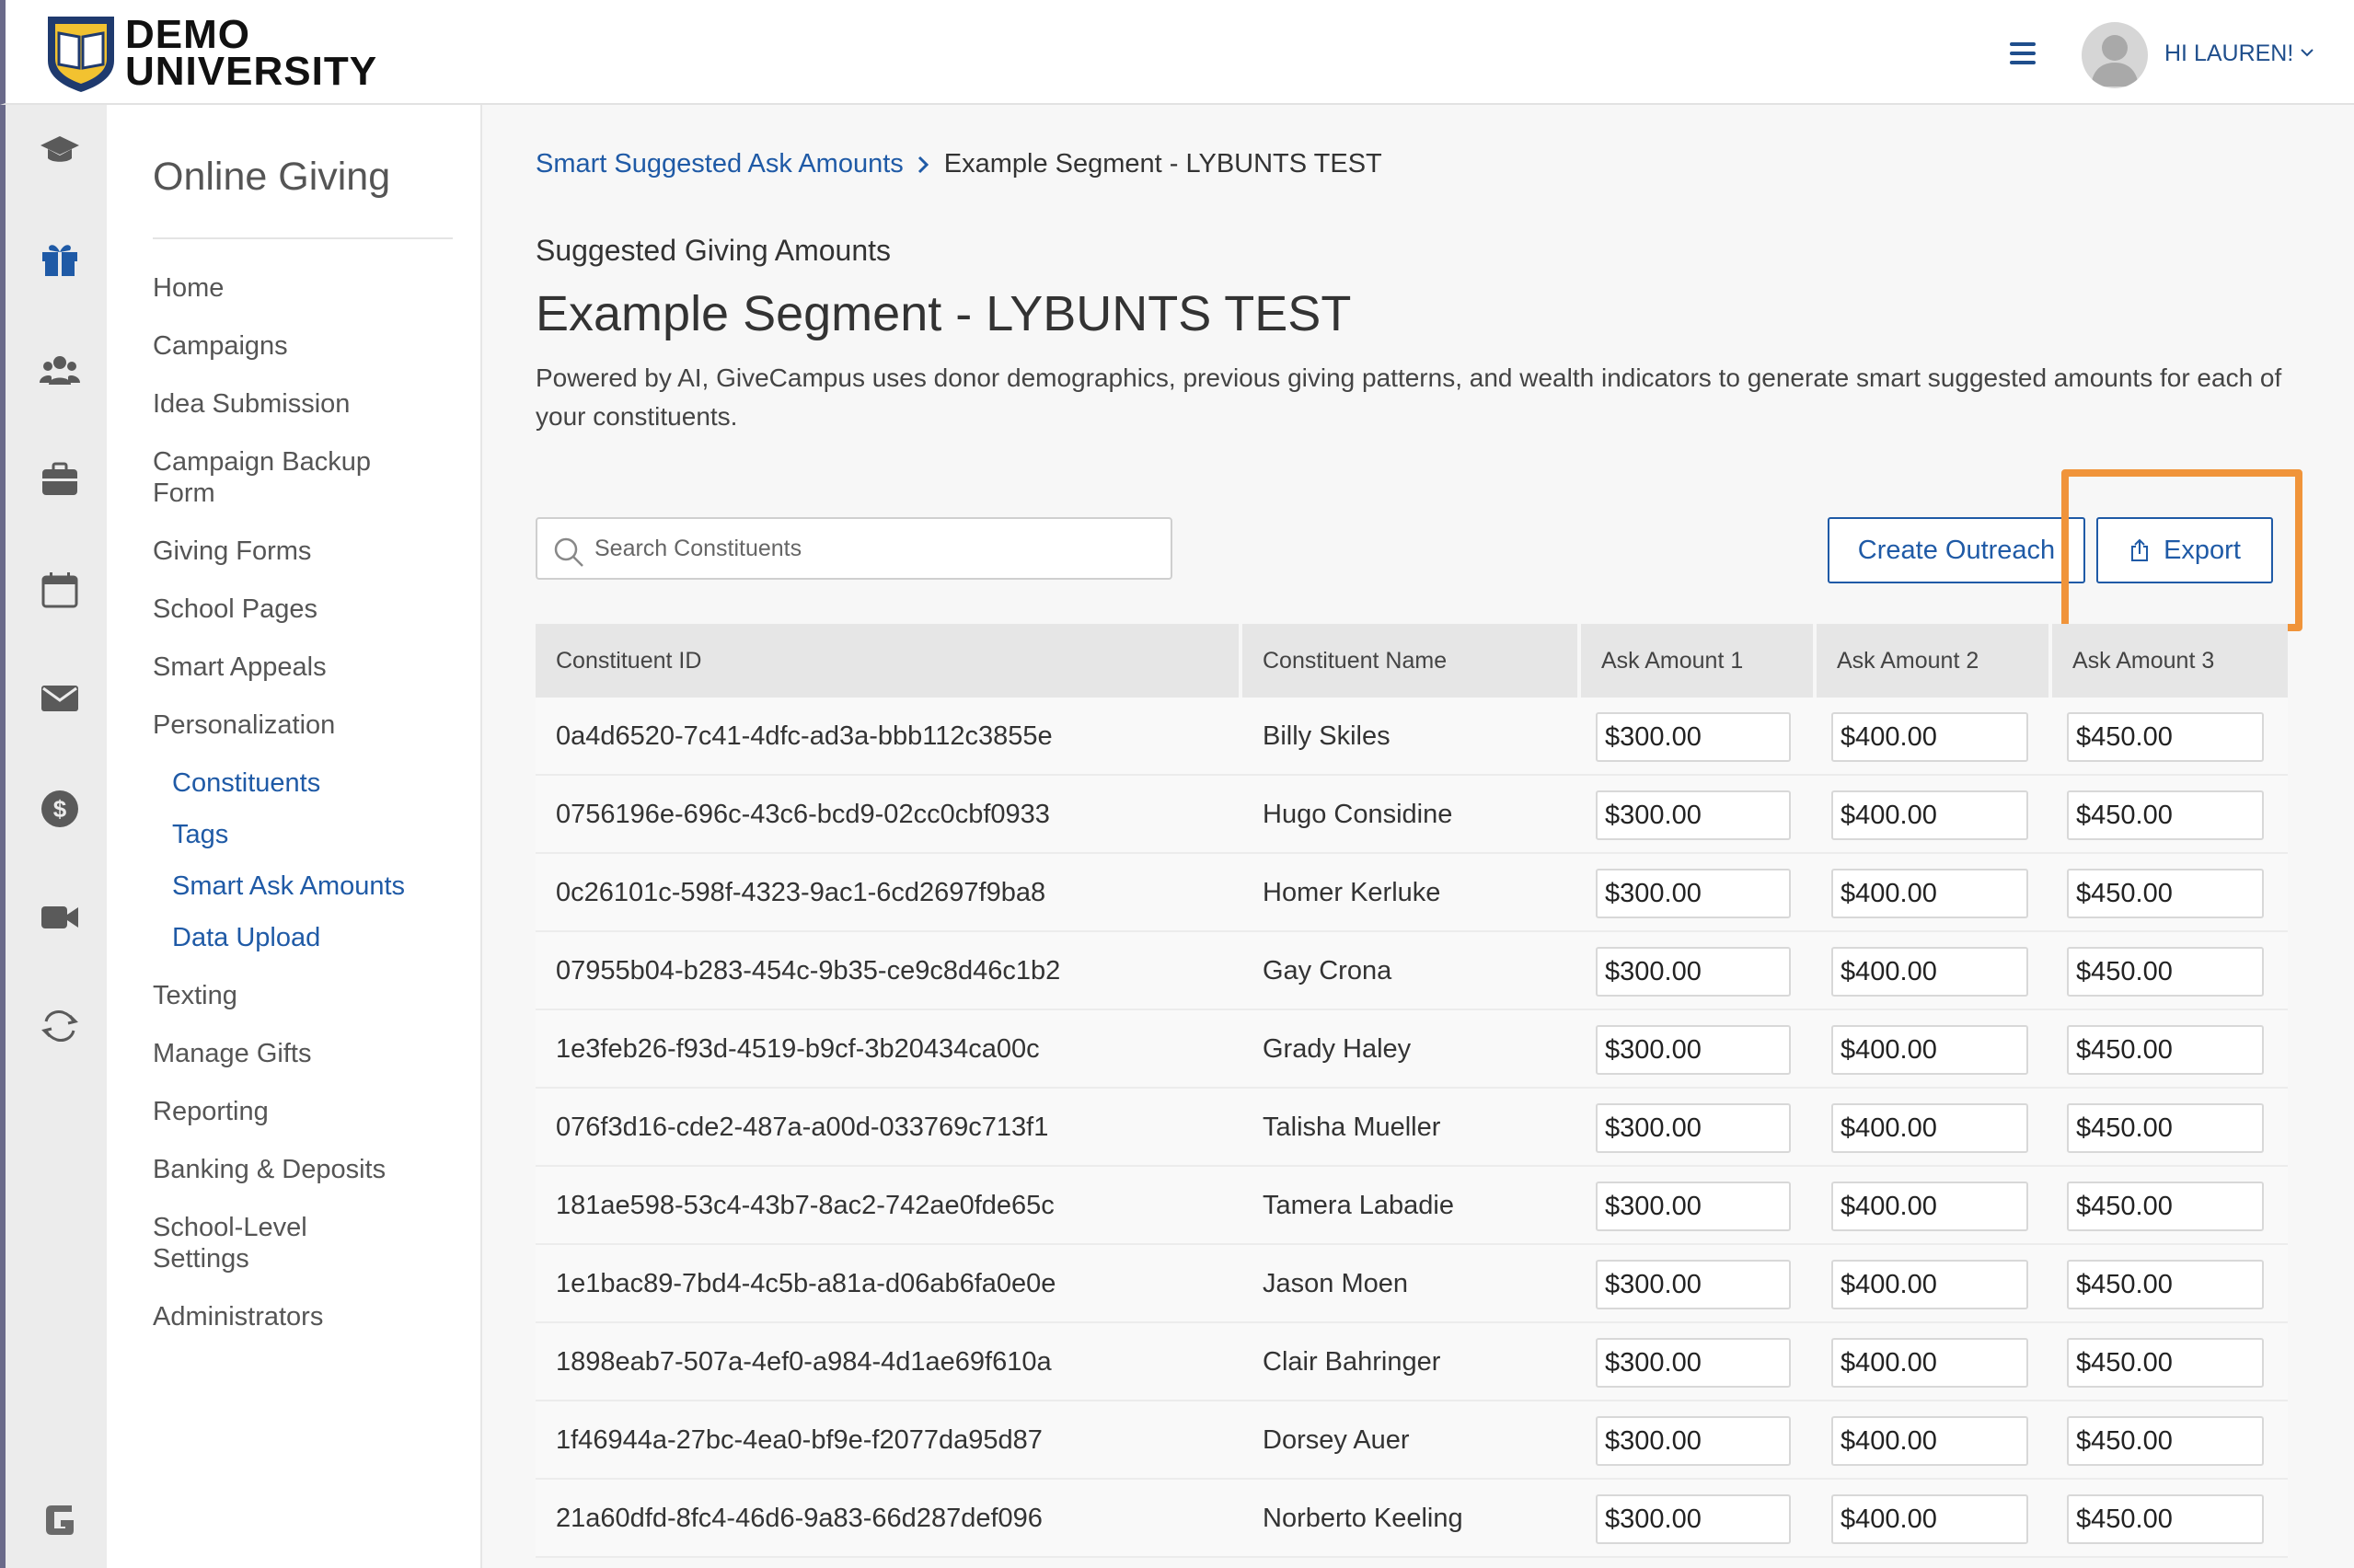 The image size is (2354, 1568). What do you see at coordinates (60, 479) in the screenshot?
I see `briefcase-icon` at bounding box center [60, 479].